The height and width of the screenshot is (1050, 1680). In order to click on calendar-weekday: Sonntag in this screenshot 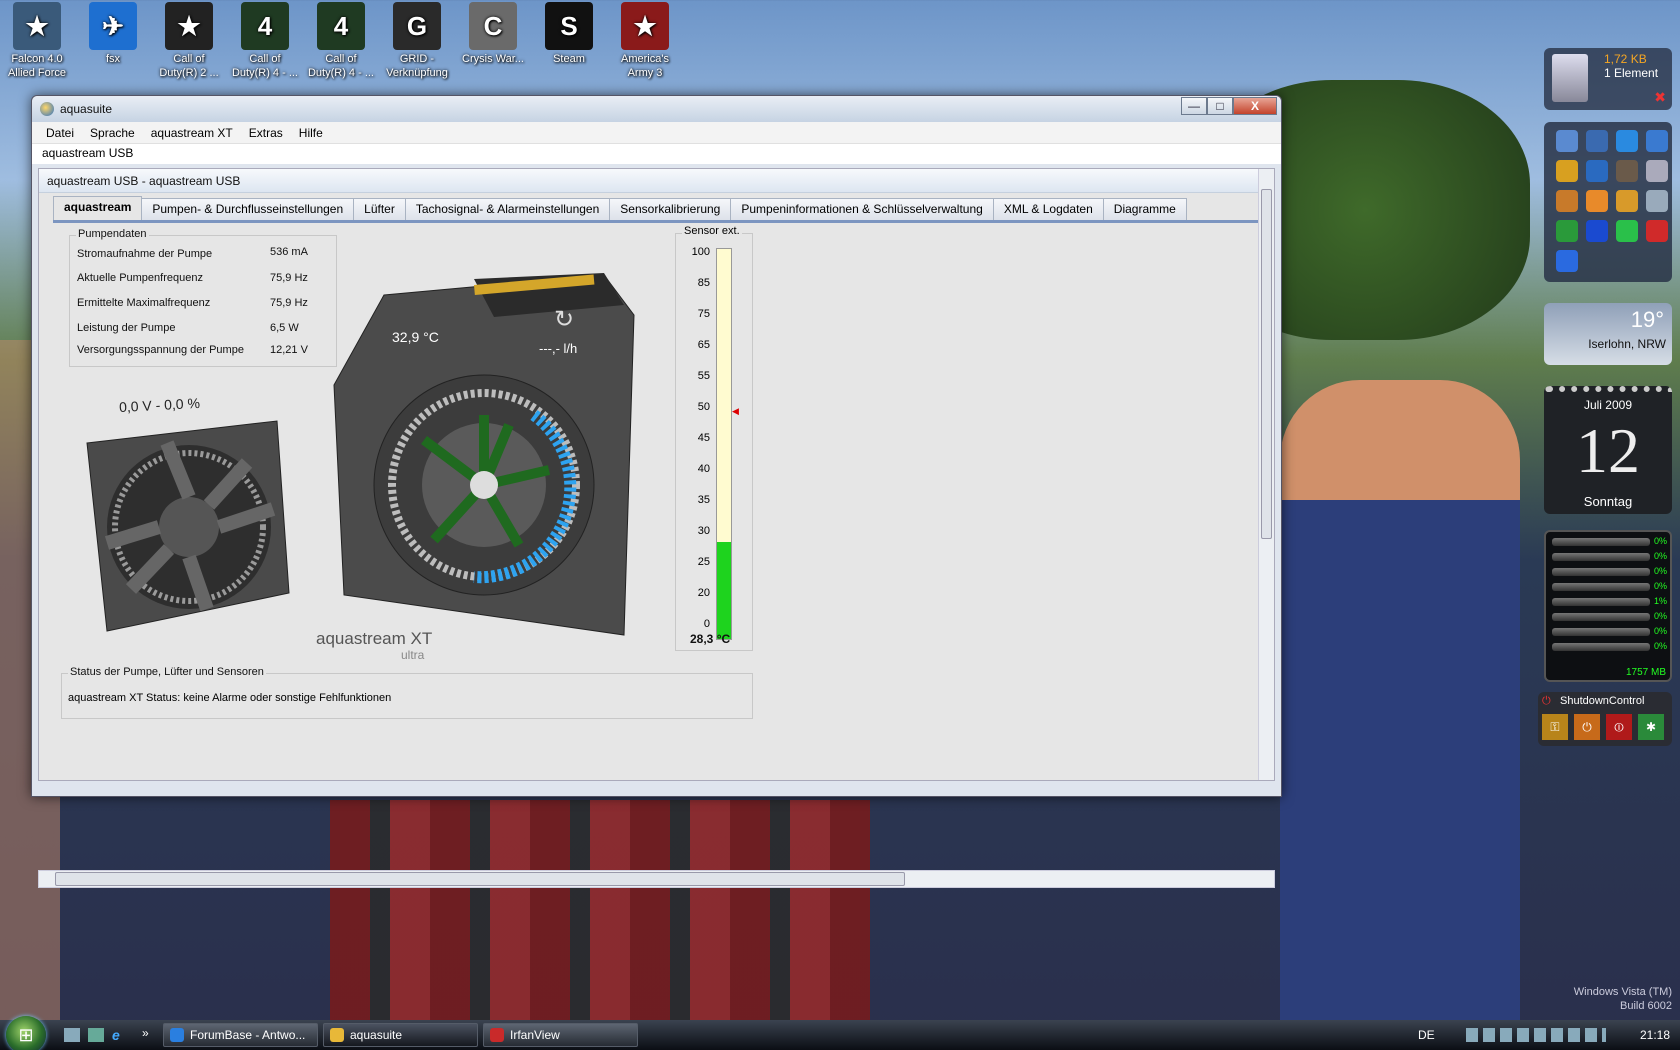, I will do `click(1608, 501)`.